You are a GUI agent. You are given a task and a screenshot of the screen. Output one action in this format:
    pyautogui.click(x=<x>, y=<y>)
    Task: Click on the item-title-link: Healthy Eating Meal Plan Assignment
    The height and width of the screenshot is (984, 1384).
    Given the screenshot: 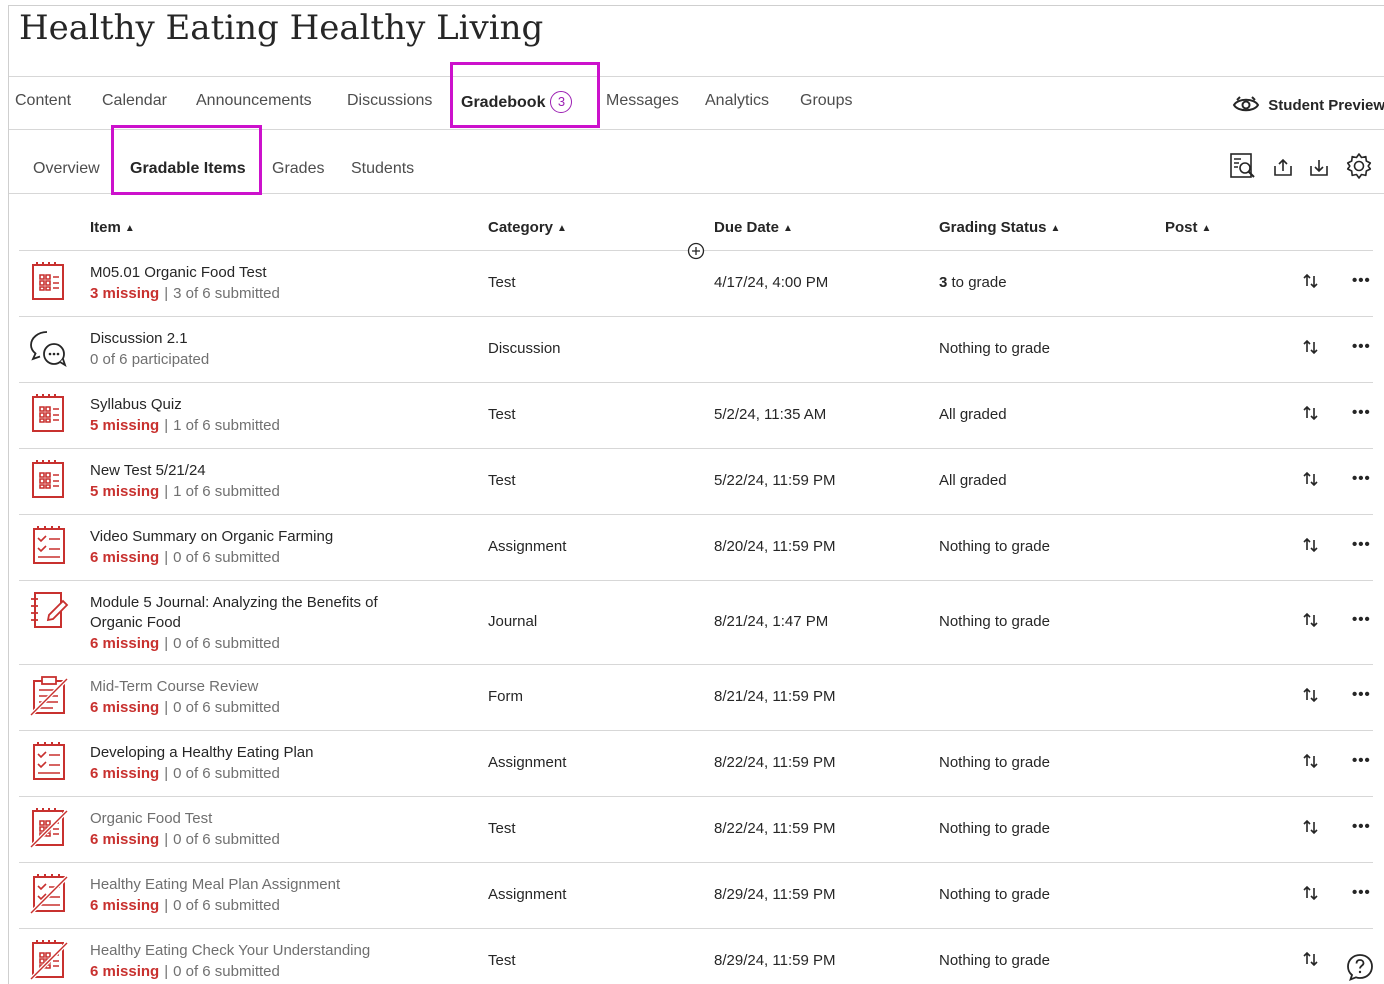 What is the action you would take?
    pyautogui.click(x=215, y=885)
    